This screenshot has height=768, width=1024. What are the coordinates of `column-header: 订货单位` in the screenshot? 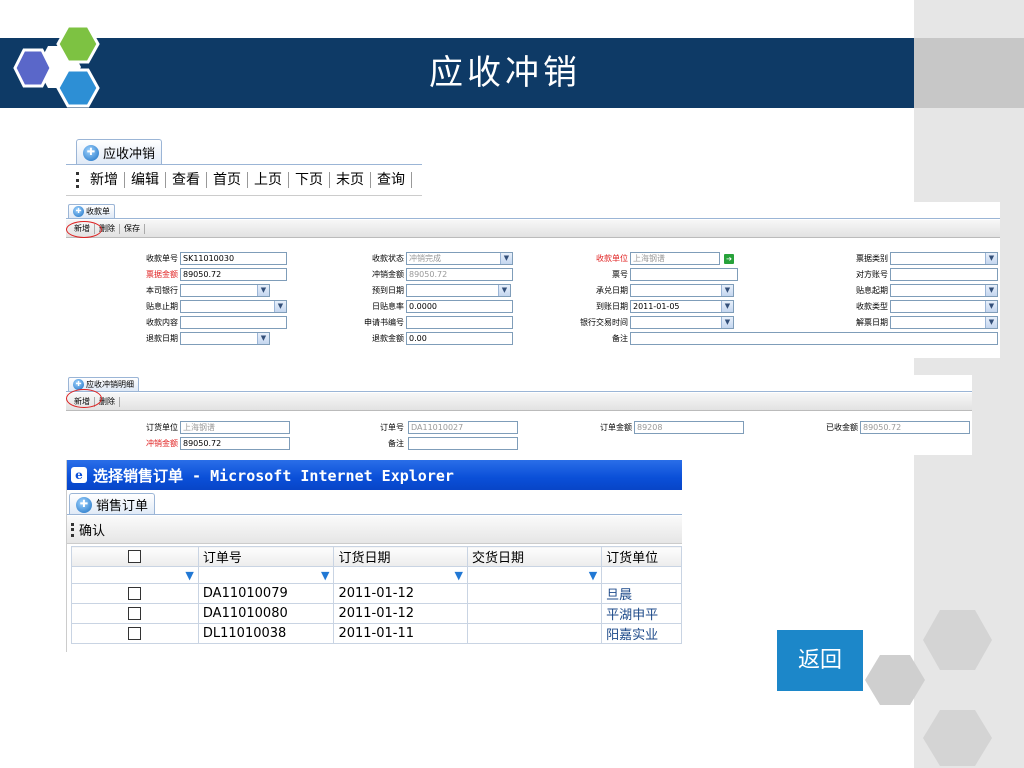 It's located at (641, 556).